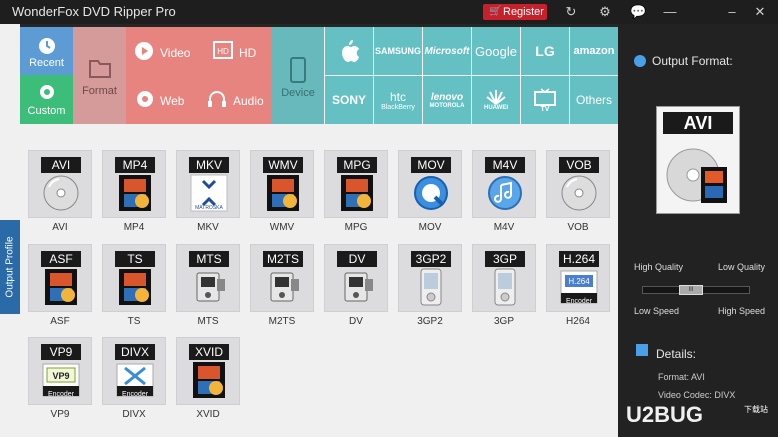 The width and height of the screenshot is (778, 437). I want to click on brand-lg: LG, so click(545, 51).